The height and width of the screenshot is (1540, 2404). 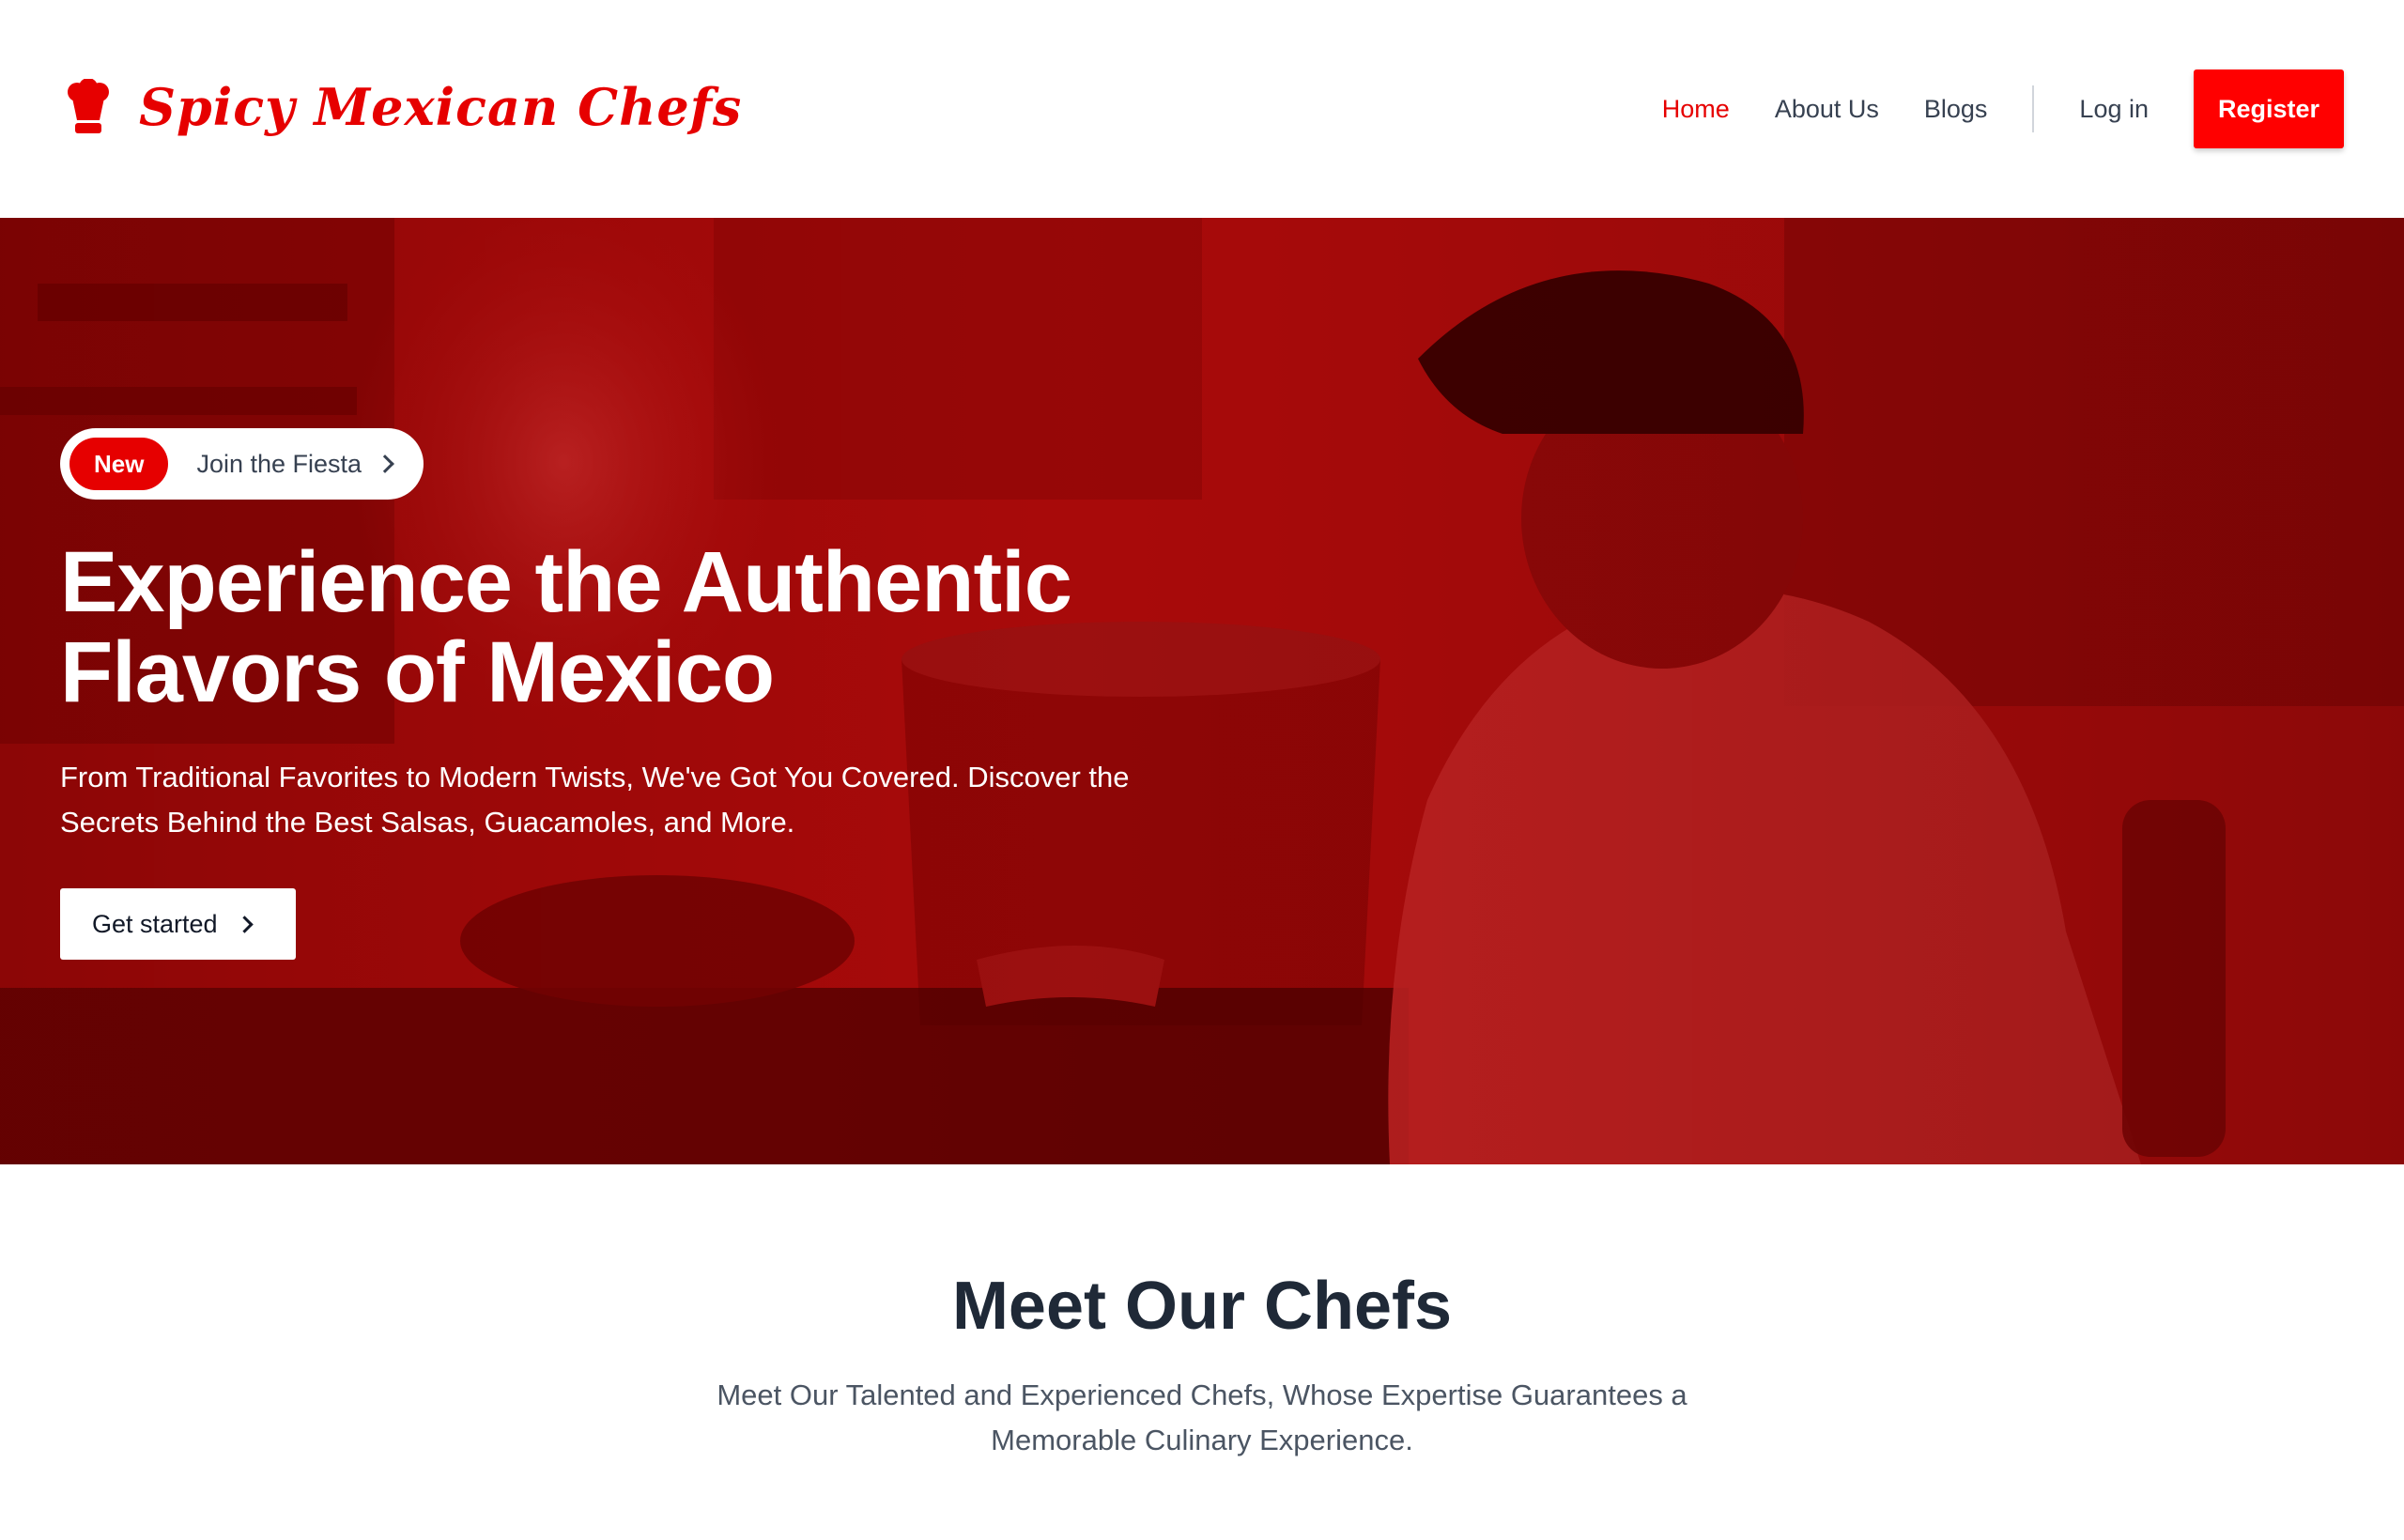 I want to click on nav-blogs: Blogs, so click(x=1956, y=109).